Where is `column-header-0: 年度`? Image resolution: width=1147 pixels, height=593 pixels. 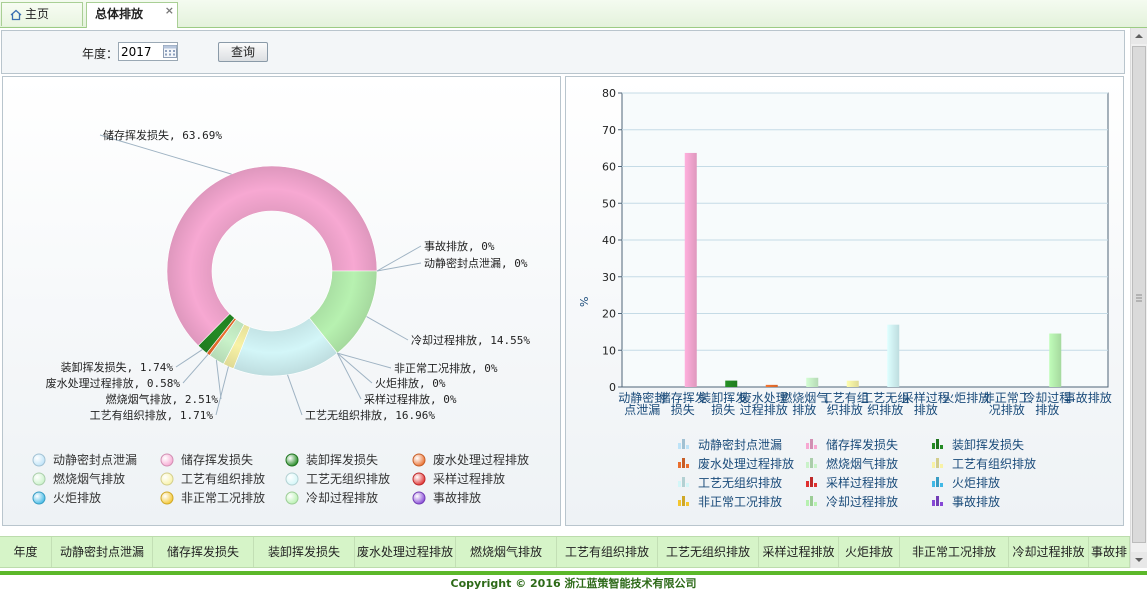 column-header-0: 年度 is located at coordinates (26, 552).